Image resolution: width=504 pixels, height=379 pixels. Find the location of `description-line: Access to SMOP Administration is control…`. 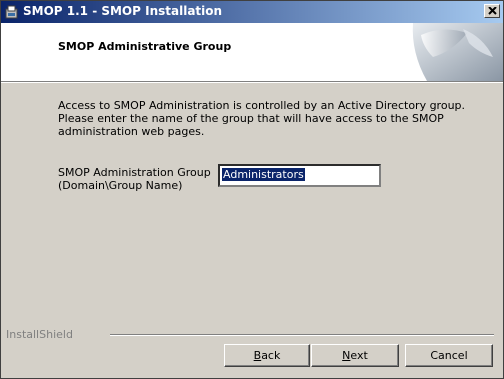

description-line: Access to SMOP Administration is control… is located at coordinates (262, 105).